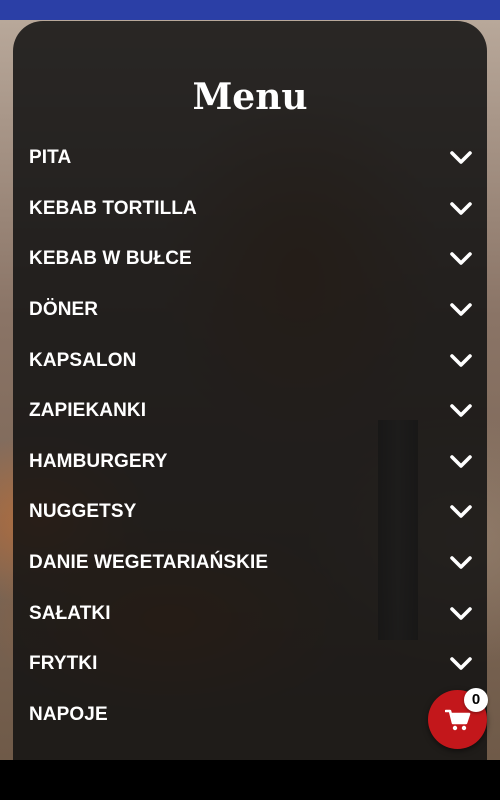 The height and width of the screenshot is (800, 500). What do you see at coordinates (250, 512) in the screenshot?
I see `menu-item-nuggetsy: NUGGETSY` at bounding box center [250, 512].